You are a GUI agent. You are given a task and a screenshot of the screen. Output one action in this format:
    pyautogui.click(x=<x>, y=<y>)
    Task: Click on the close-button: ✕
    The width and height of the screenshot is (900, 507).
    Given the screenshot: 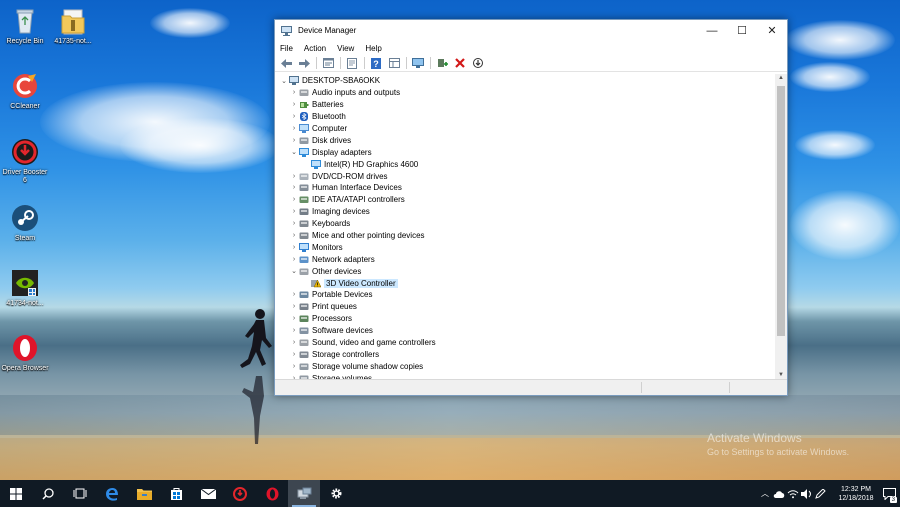 What is the action you would take?
    pyautogui.click(x=772, y=30)
    